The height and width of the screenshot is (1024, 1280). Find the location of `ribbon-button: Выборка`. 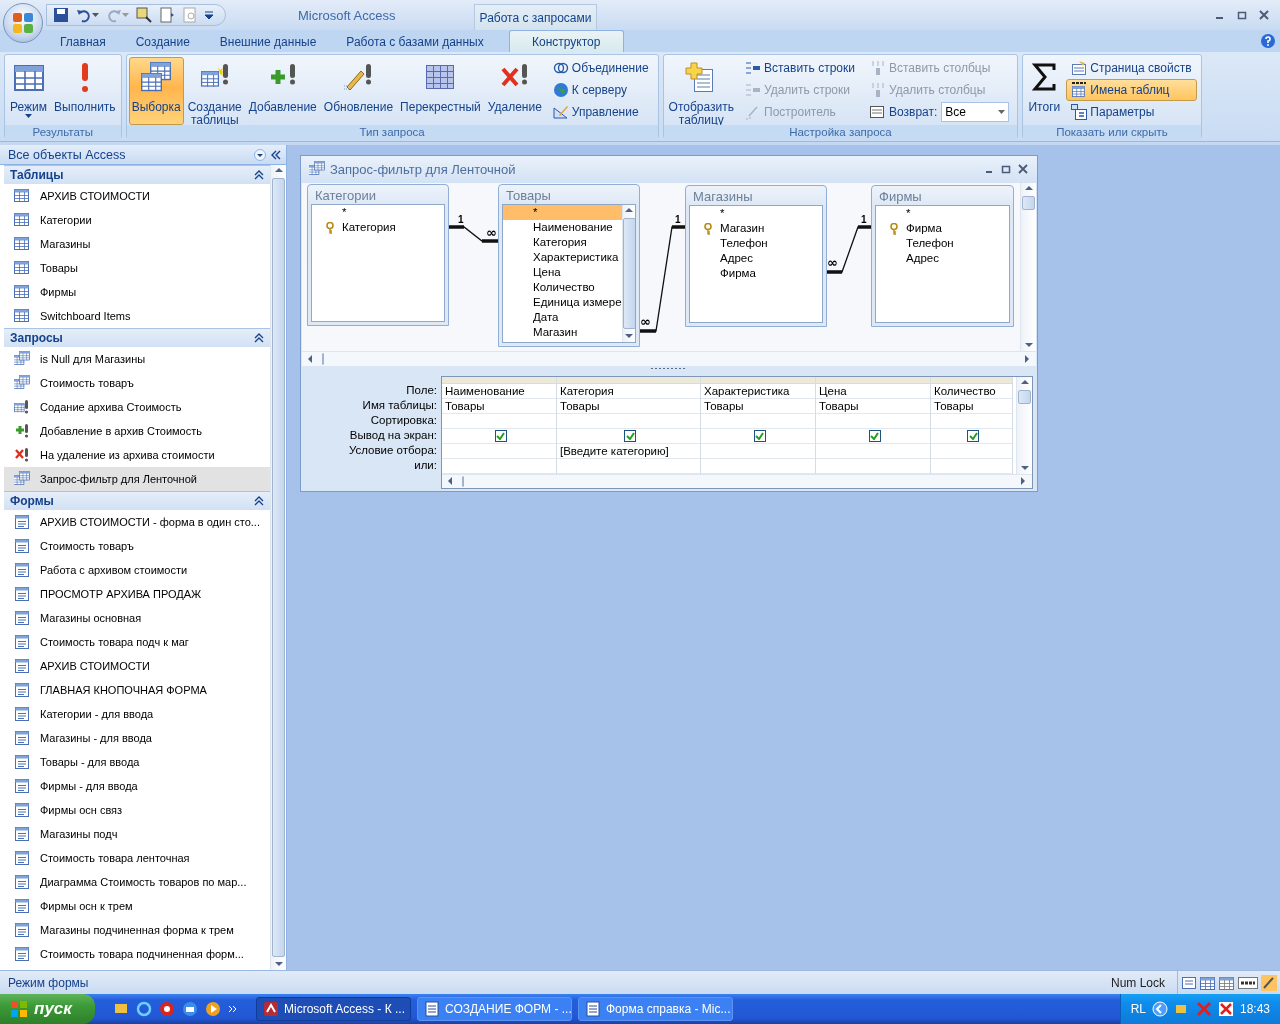

ribbon-button: Выборка is located at coordinates (156, 91).